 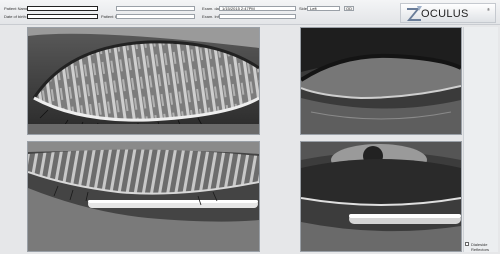 I want to click on patient-extra-field, so click(x=155, y=8).